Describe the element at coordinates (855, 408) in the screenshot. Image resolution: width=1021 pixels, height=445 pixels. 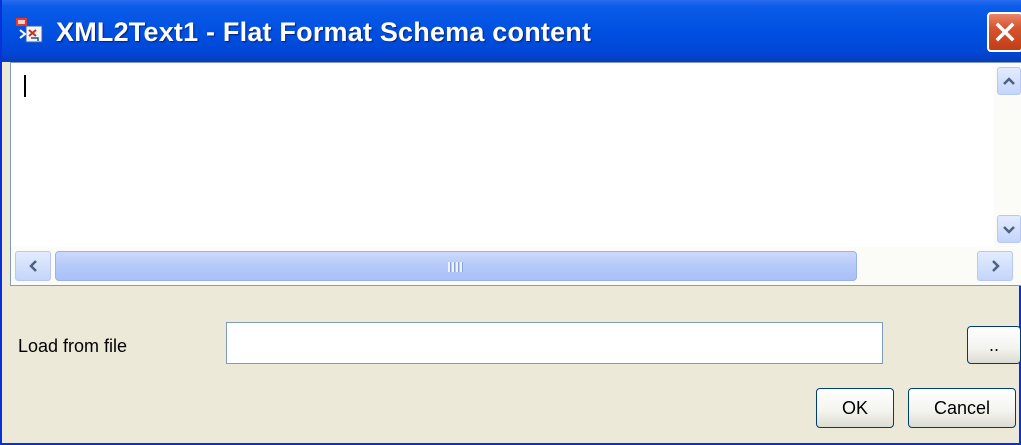
I see `ok-button: OK` at that location.